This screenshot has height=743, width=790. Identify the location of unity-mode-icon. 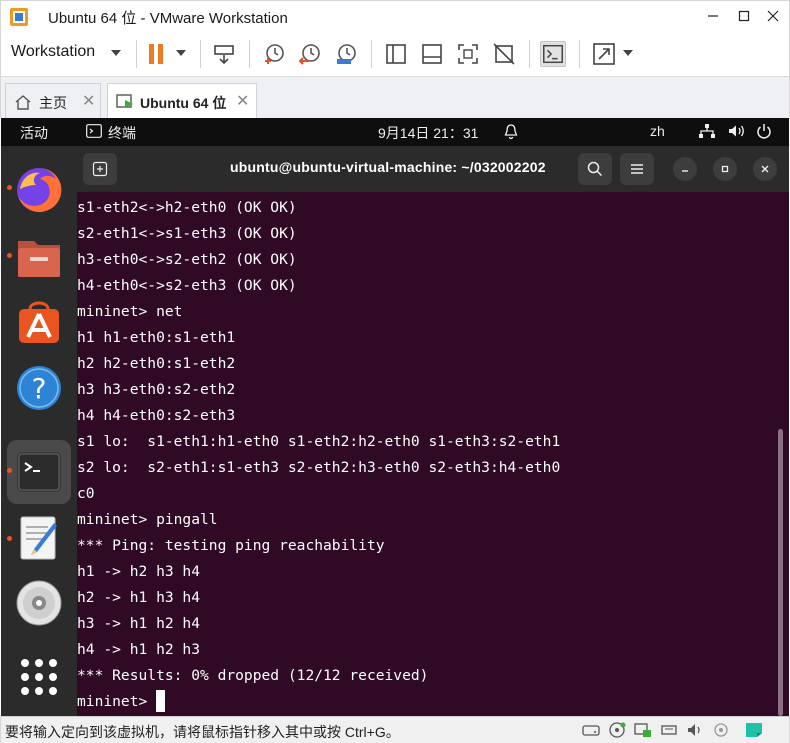
(504, 54).